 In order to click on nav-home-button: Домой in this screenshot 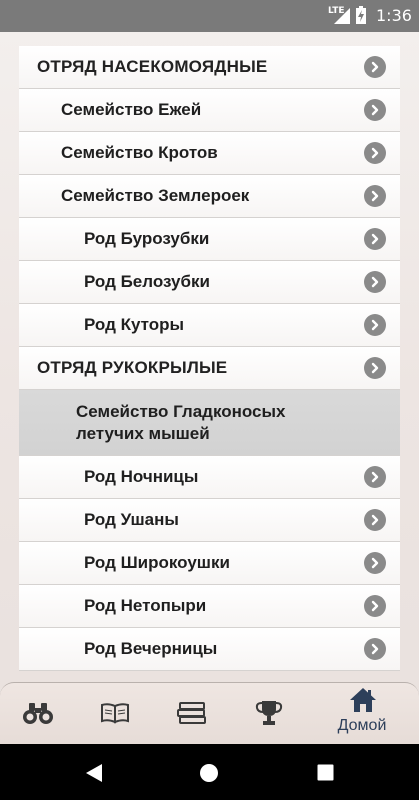, I will do `click(362, 714)`.